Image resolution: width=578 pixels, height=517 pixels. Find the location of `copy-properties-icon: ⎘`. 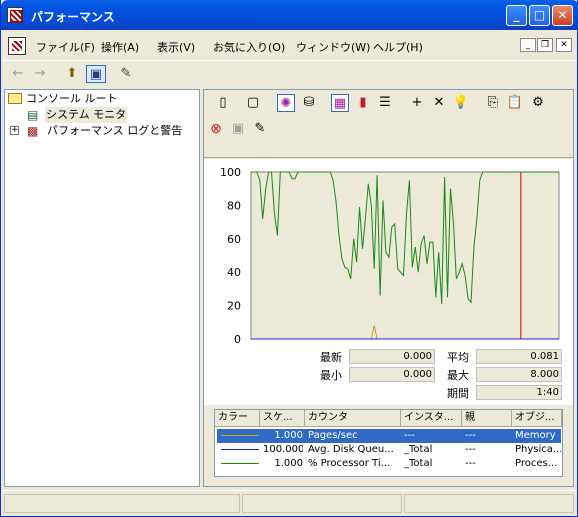

copy-properties-icon: ⎘ is located at coordinates (493, 103).